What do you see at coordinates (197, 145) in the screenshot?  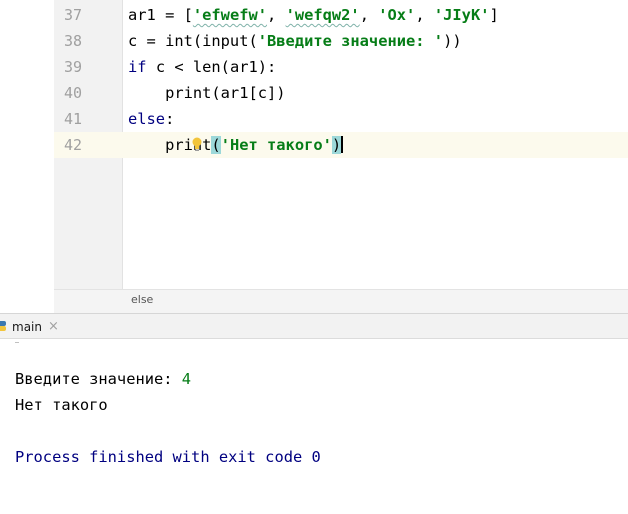 I see `lightbulb-icon` at bounding box center [197, 145].